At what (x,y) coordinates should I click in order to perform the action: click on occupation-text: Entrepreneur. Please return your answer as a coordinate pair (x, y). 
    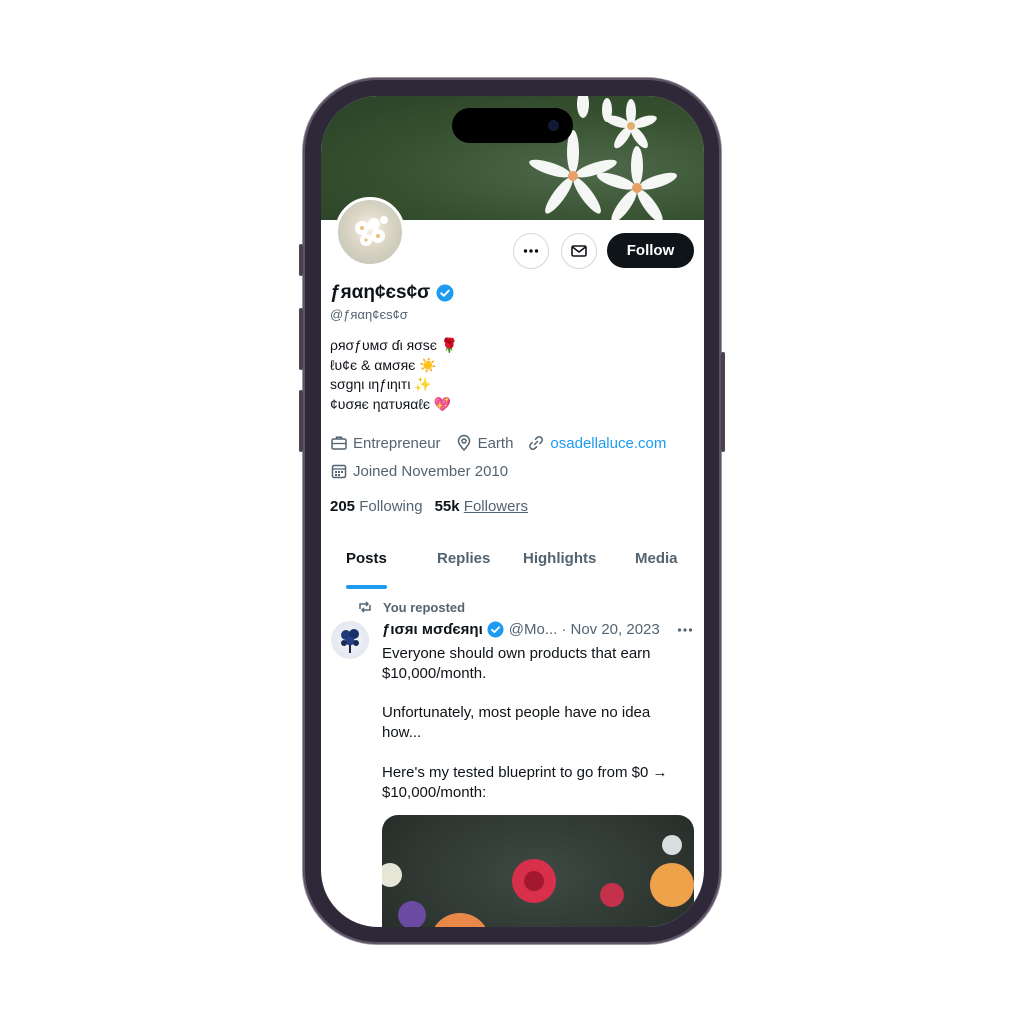
    Looking at the image, I should click on (397, 443).